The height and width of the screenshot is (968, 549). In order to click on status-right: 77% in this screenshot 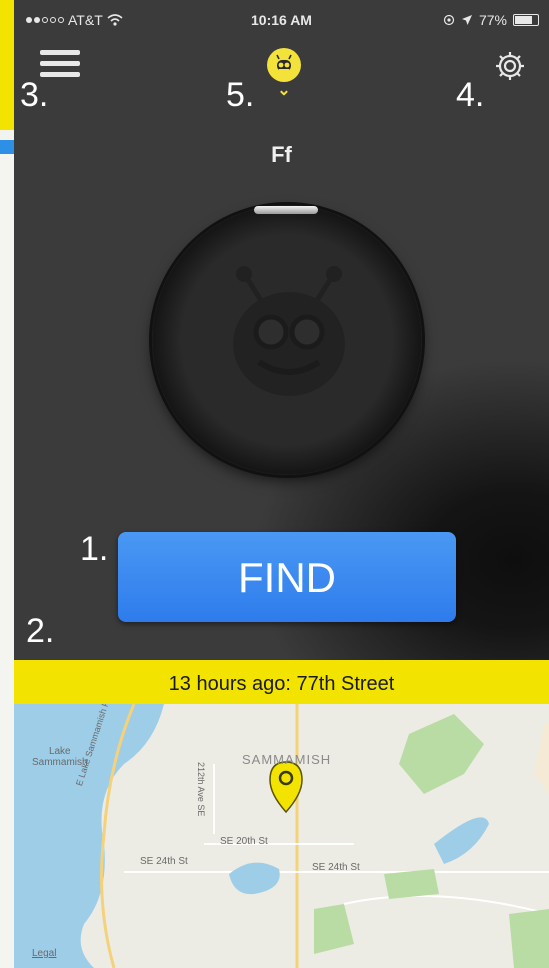, I will do `click(491, 20)`.